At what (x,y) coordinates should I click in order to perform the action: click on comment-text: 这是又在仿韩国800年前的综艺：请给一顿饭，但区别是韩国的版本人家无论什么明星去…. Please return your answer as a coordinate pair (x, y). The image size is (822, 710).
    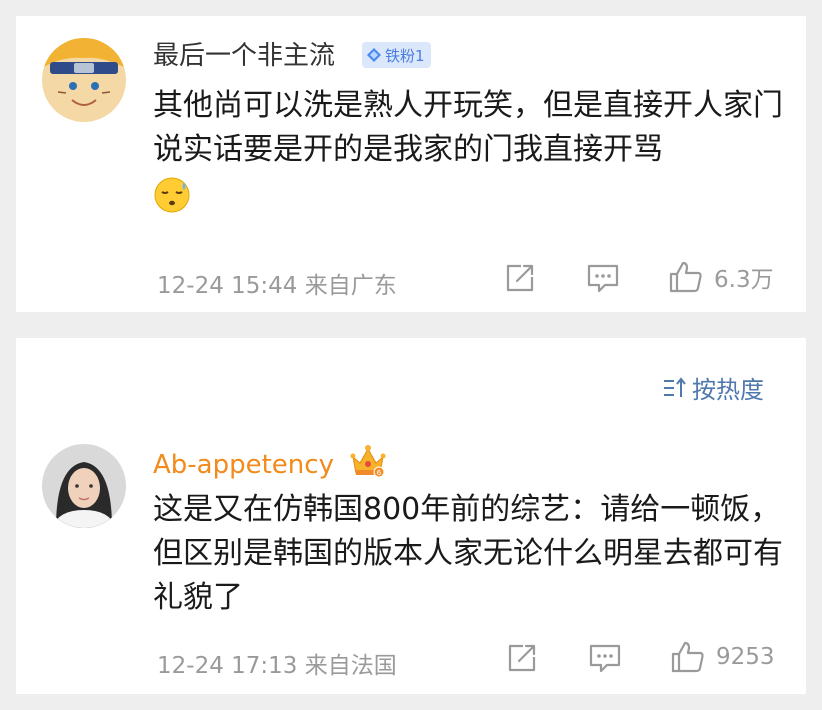
    Looking at the image, I should click on (468, 553).